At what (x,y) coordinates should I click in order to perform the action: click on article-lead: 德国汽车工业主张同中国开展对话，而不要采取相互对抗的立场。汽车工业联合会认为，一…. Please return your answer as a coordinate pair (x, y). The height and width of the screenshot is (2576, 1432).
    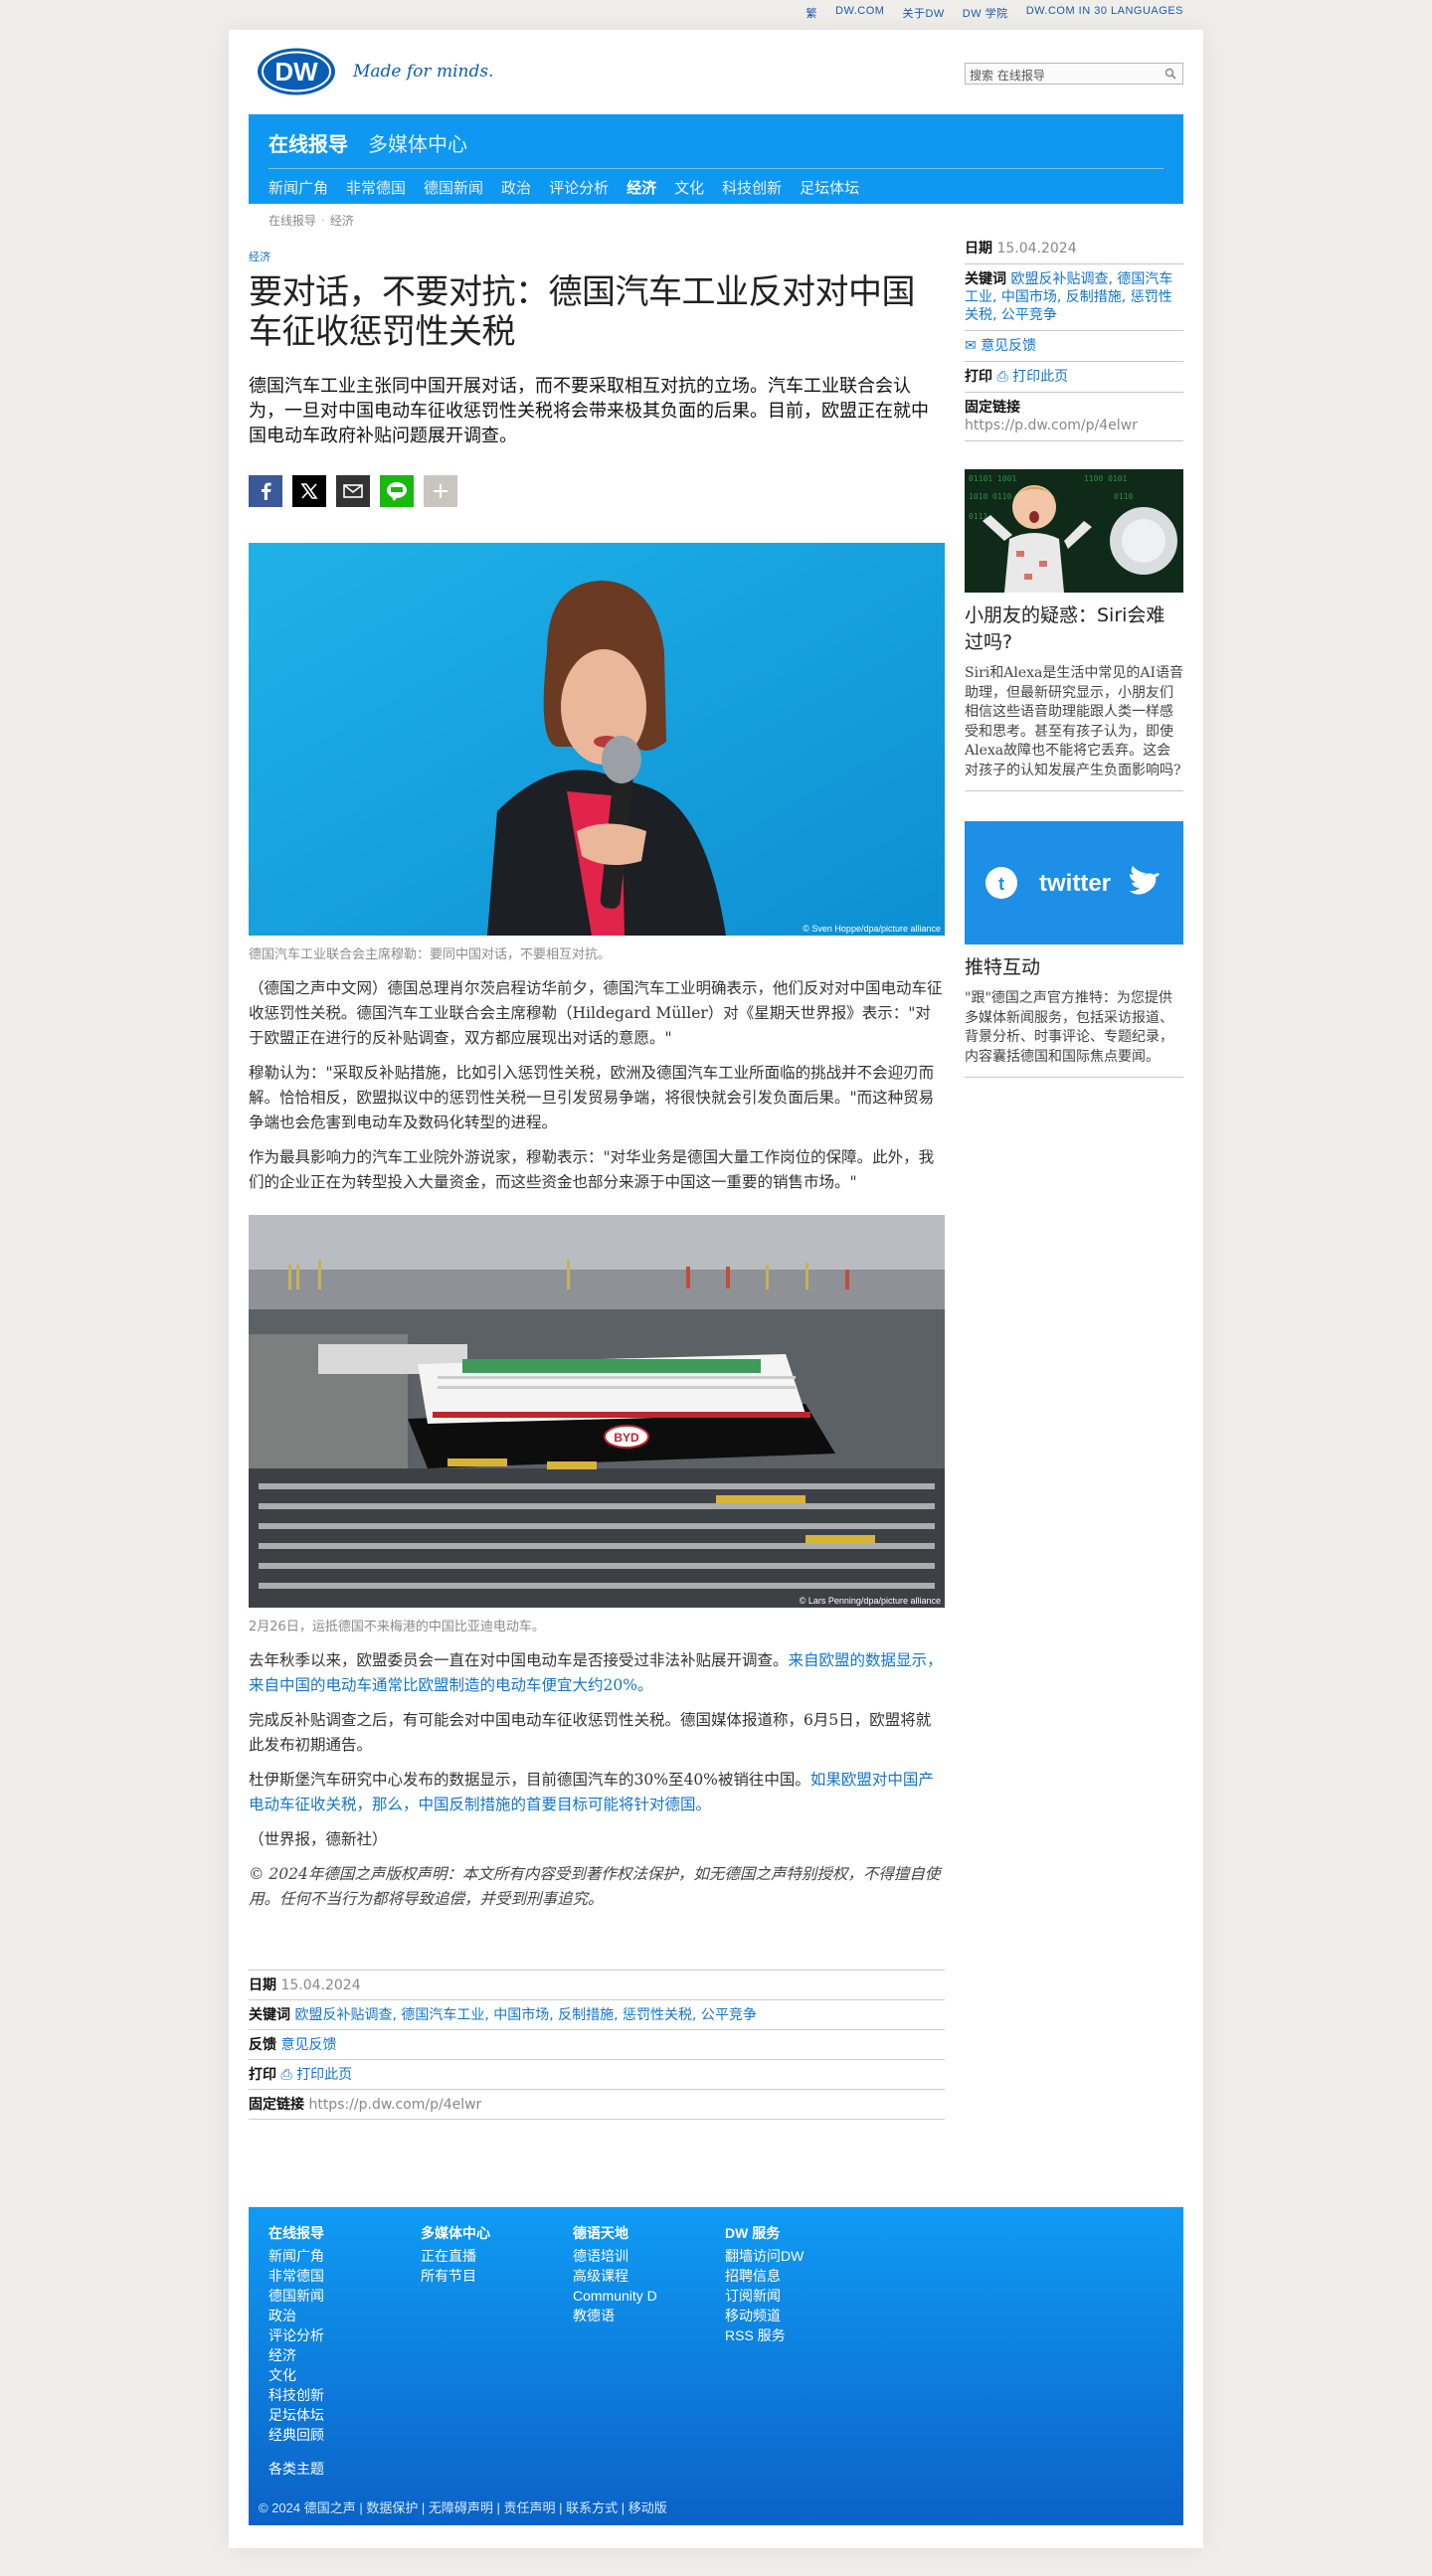
    Looking at the image, I should click on (589, 411).